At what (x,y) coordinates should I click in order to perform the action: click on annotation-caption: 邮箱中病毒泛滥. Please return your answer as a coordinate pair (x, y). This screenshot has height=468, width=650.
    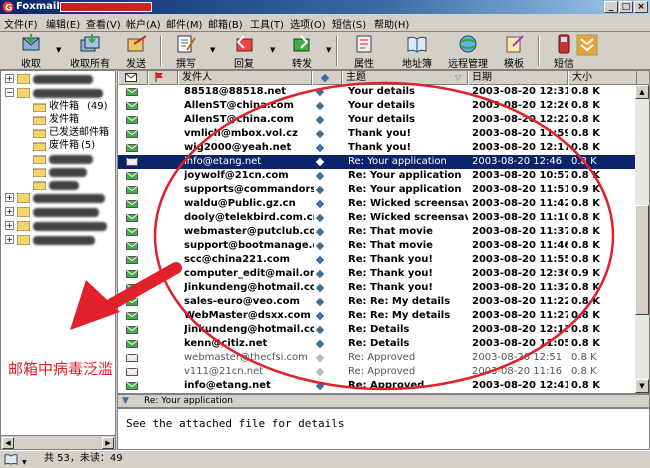
    Looking at the image, I should click on (61, 369).